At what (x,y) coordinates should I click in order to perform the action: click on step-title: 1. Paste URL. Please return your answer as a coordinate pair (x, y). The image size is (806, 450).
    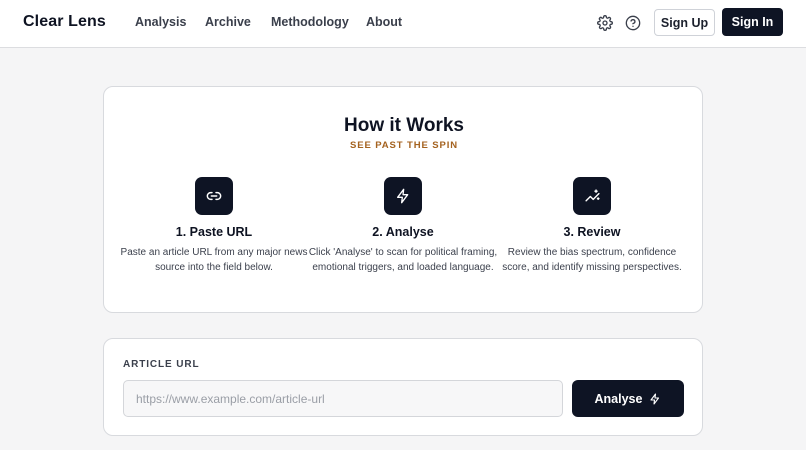
    Looking at the image, I should click on (214, 232).